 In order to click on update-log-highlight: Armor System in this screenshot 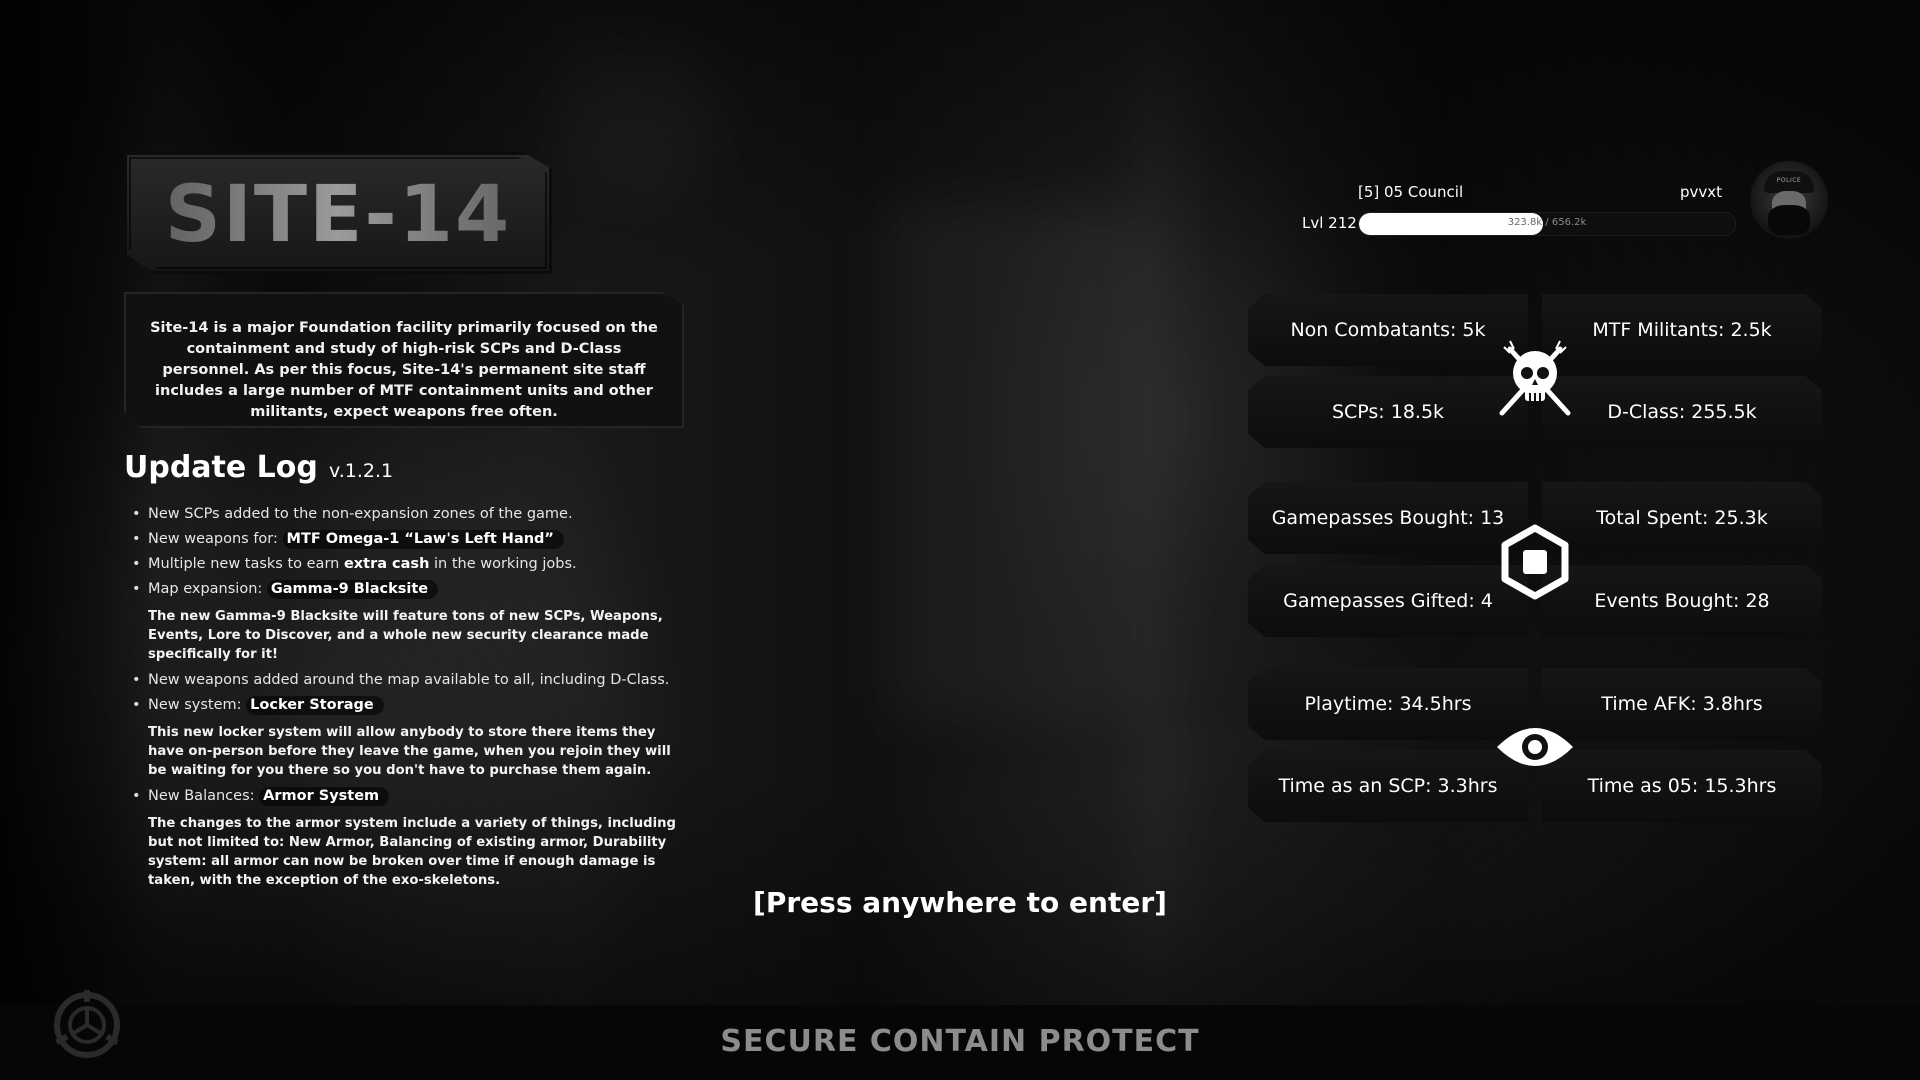, I will do `click(324, 796)`.